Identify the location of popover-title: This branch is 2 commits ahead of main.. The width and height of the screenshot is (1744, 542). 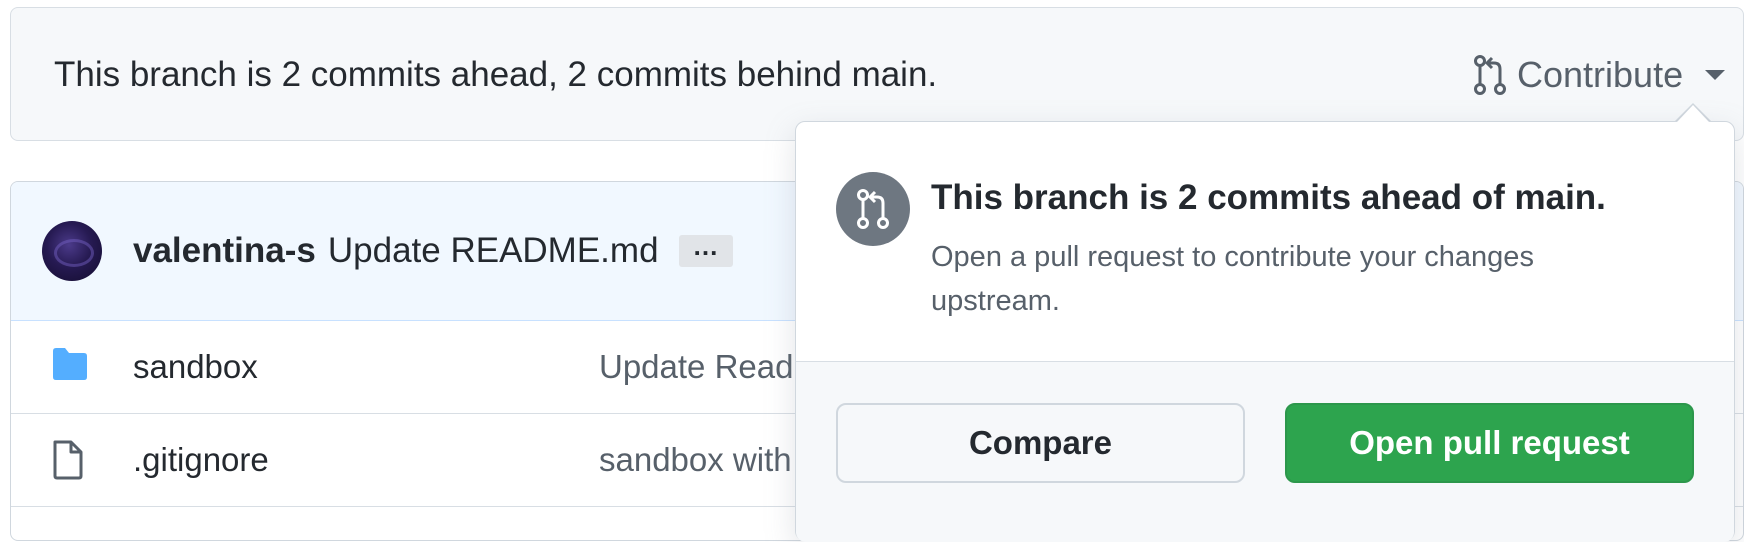
(1268, 197).